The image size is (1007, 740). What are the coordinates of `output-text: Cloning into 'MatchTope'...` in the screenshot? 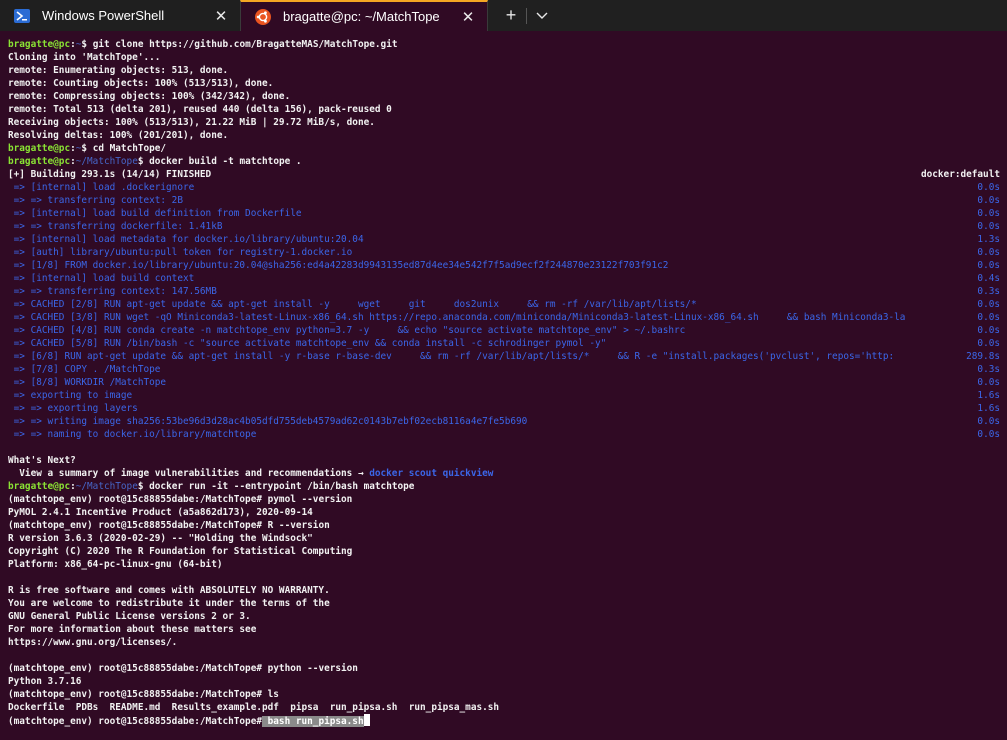 It's located at (84, 57).